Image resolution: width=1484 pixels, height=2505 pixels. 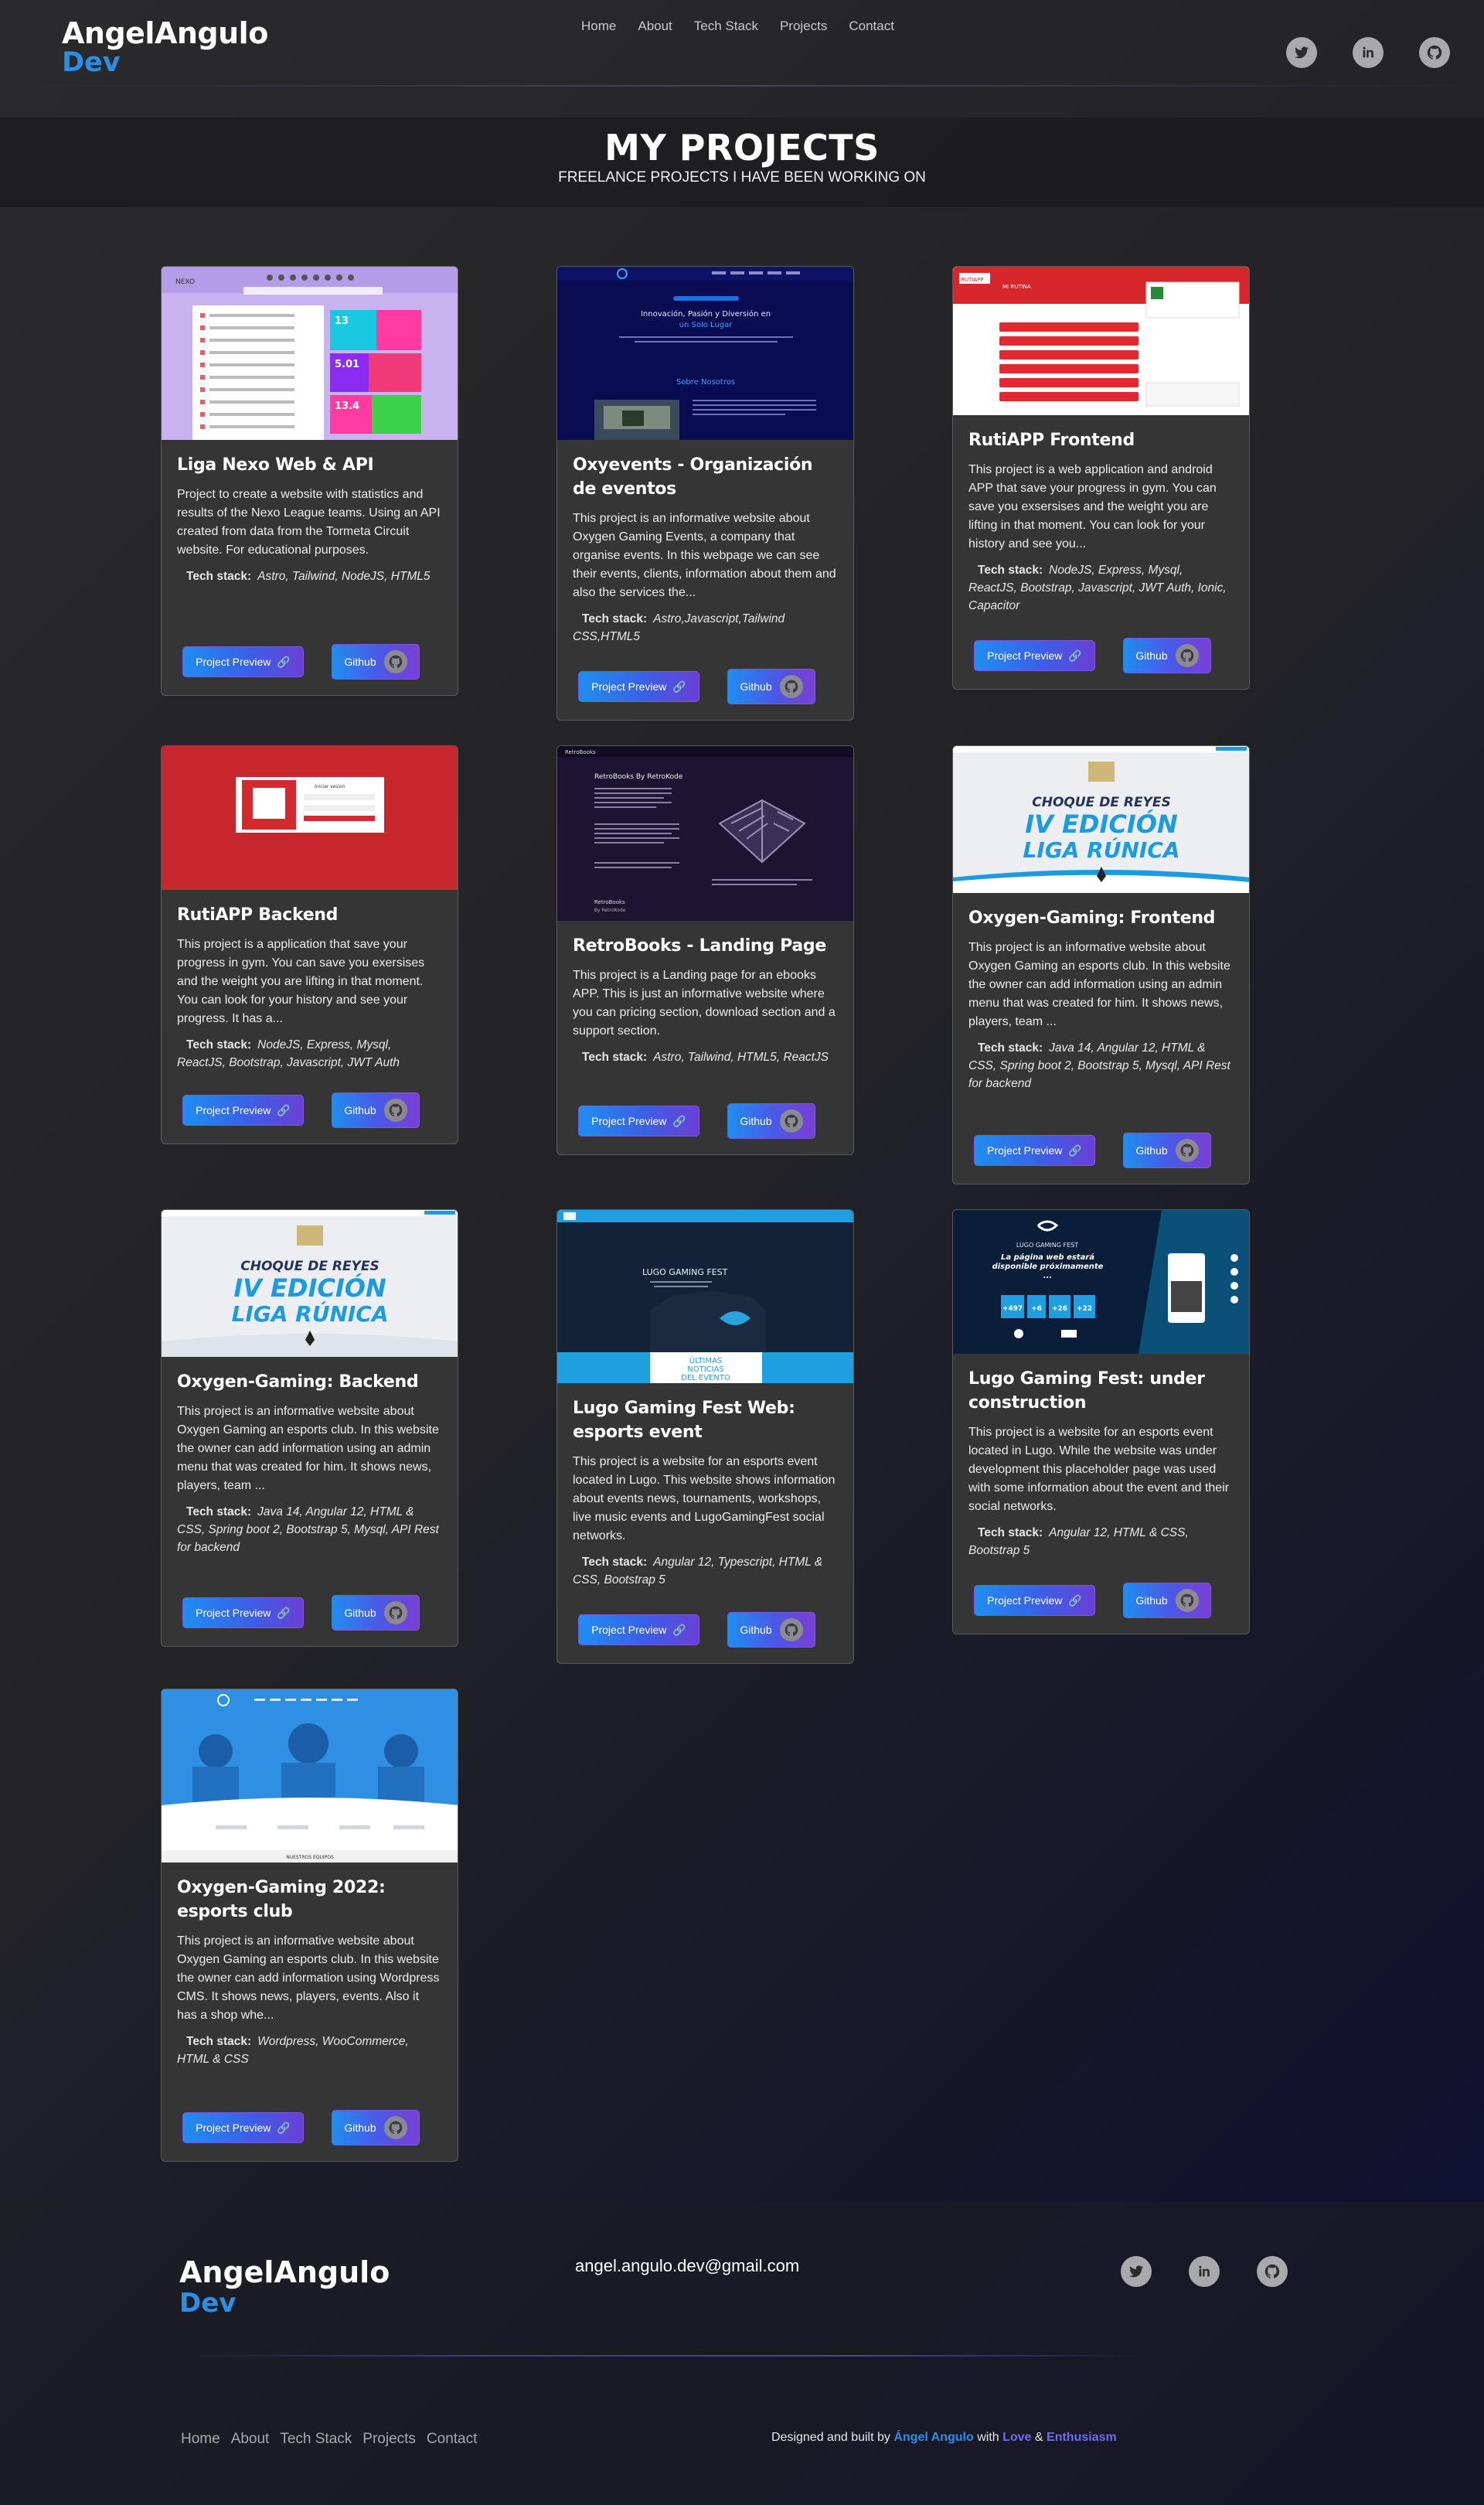 What do you see at coordinates (933, 2437) in the screenshot?
I see `credit-name: Ángel Angulo` at bounding box center [933, 2437].